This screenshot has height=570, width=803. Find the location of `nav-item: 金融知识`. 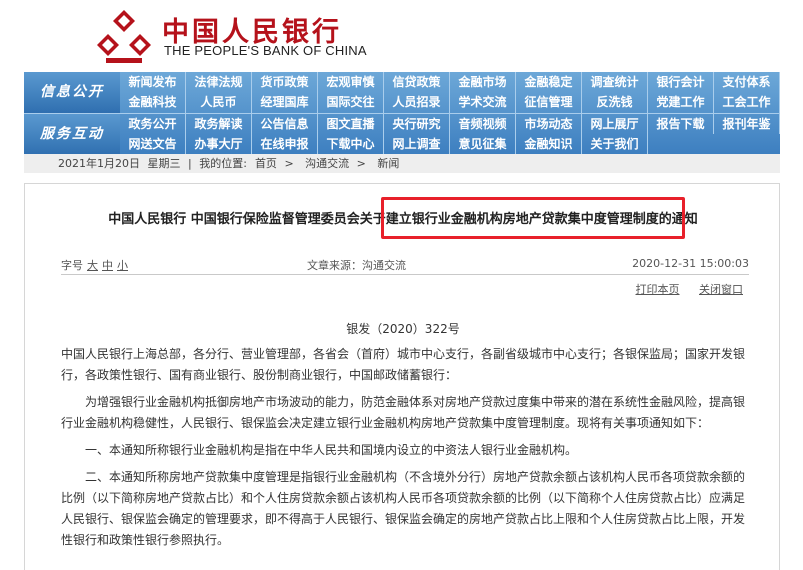

nav-item: 金融知识 is located at coordinates (549, 144).